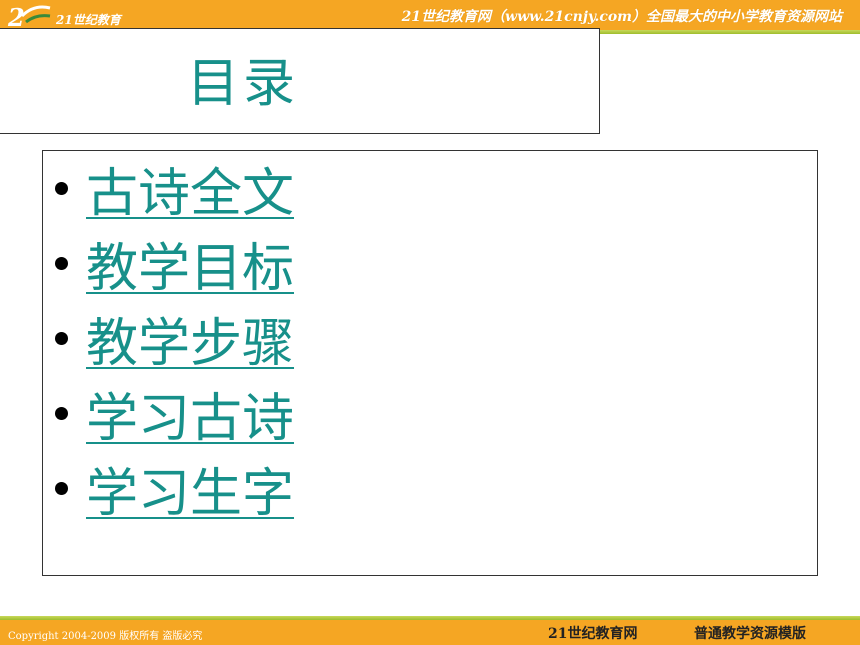  What do you see at coordinates (190, 338) in the screenshot?
I see `link-teaching-steps: 教学步骤` at bounding box center [190, 338].